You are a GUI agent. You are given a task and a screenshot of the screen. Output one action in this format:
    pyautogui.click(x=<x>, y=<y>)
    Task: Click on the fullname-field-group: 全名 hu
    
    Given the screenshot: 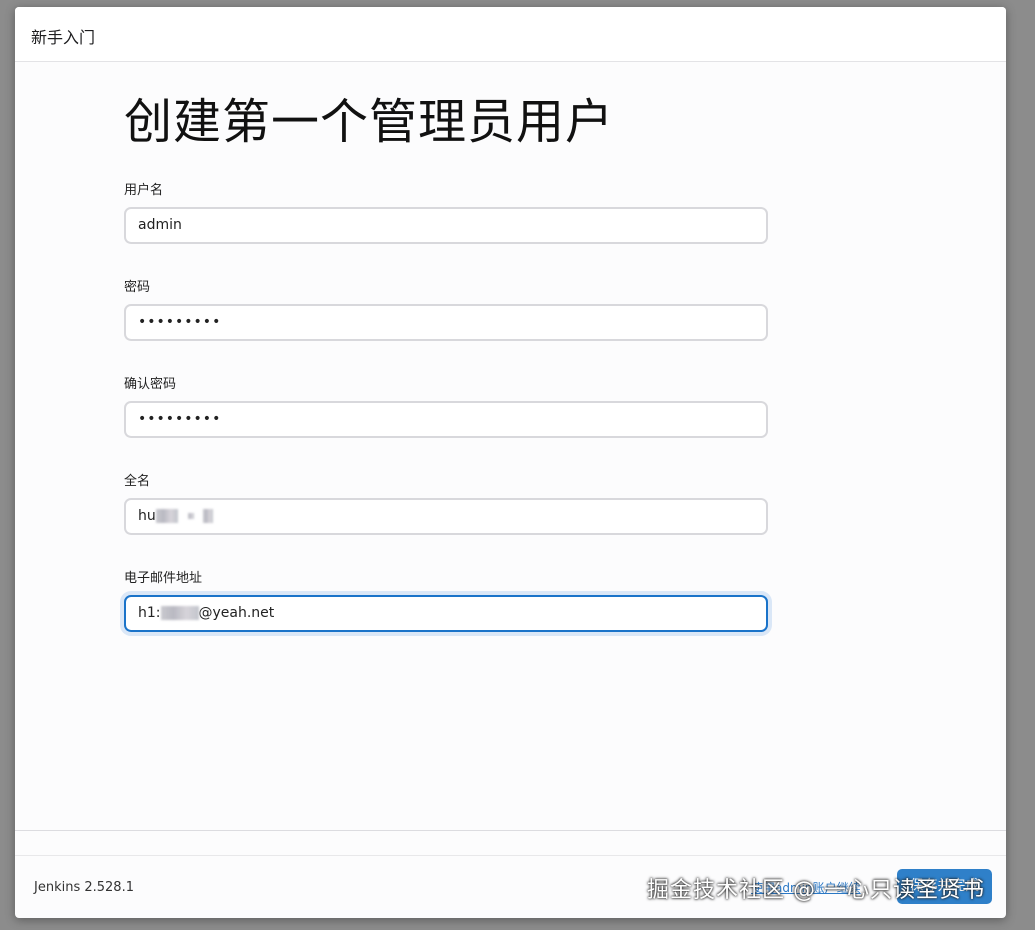 What is the action you would take?
    pyautogui.click(x=446, y=502)
    